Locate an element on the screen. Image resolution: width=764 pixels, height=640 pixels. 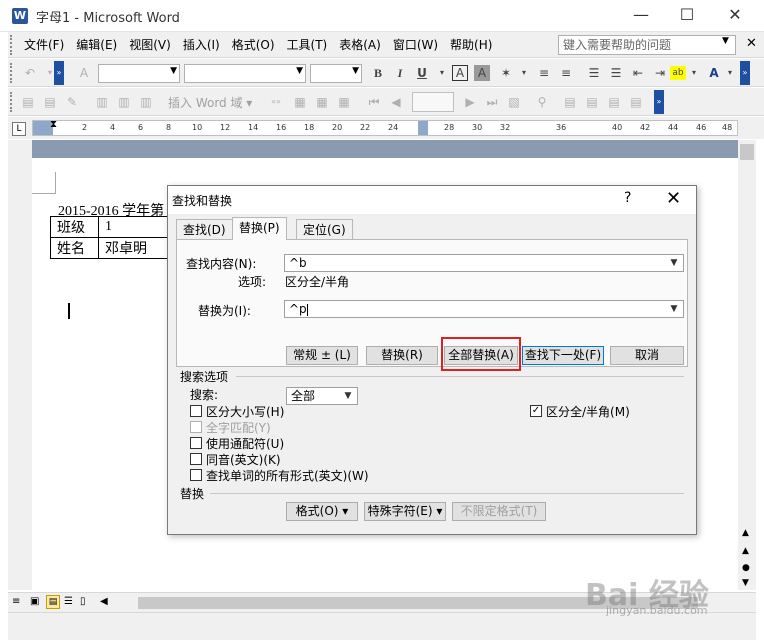
replace-with-input: ^p ▼ is located at coordinates (484, 309).